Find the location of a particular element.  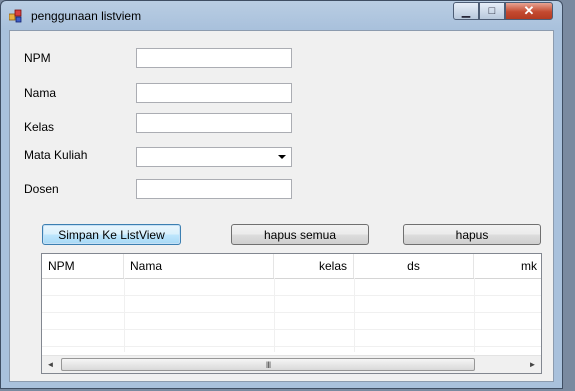

dropdown-arrow-icon is located at coordinates (282, 157).